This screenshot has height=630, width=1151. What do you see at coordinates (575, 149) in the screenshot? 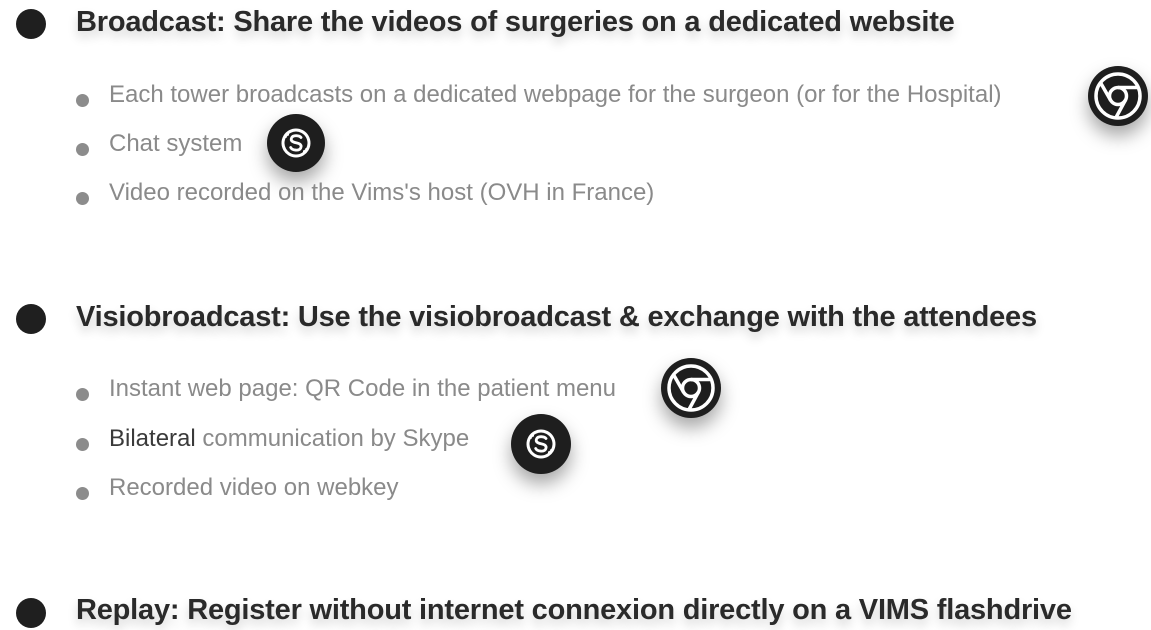
I see `list-item: Chat system` at bounding box center [575, 149].